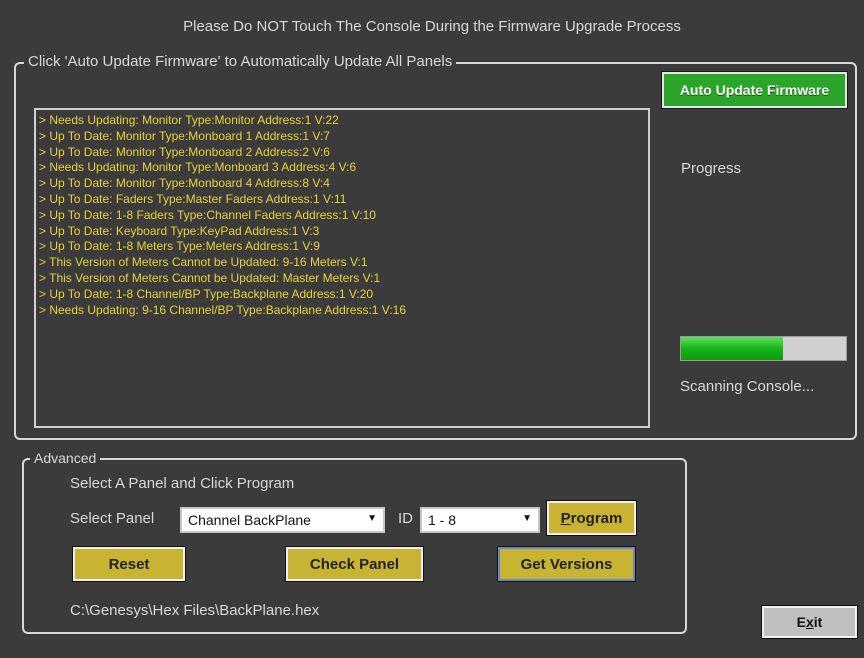  What do you see at coordinates (565, 518) in the screenshot?
I see `program-button-mnemonic: P` at bounding box center [565, 518].